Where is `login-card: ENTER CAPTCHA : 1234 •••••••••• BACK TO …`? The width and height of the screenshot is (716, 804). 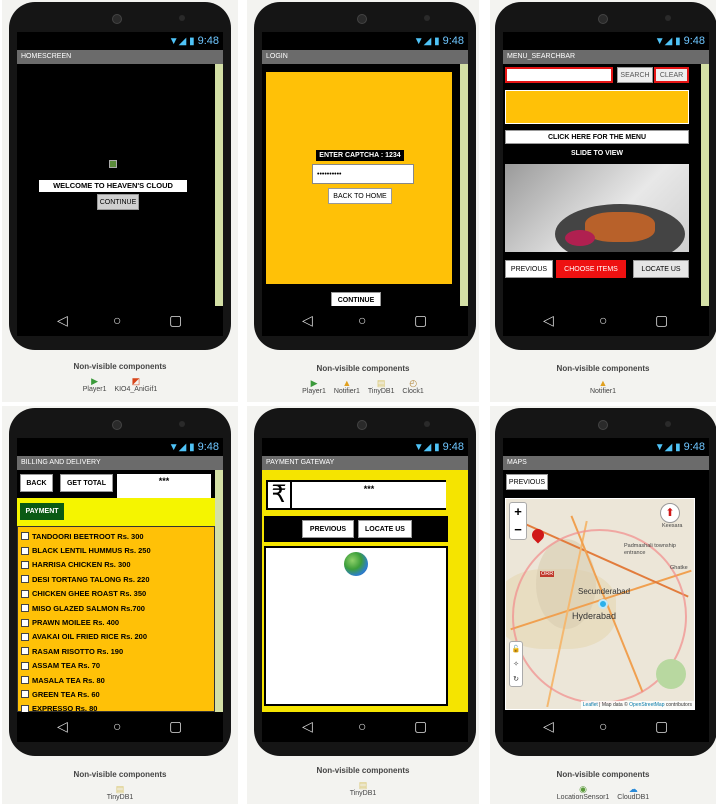 login-card: ENTER CAPTCHA : 1234 •••••••••• BACK TO … is located at coordinates (359, 178).